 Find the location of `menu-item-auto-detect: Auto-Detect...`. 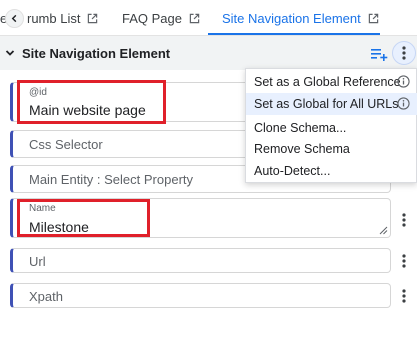

menu-item-auto-detect: Auto-Detect... is located at coordinates (331, 171).